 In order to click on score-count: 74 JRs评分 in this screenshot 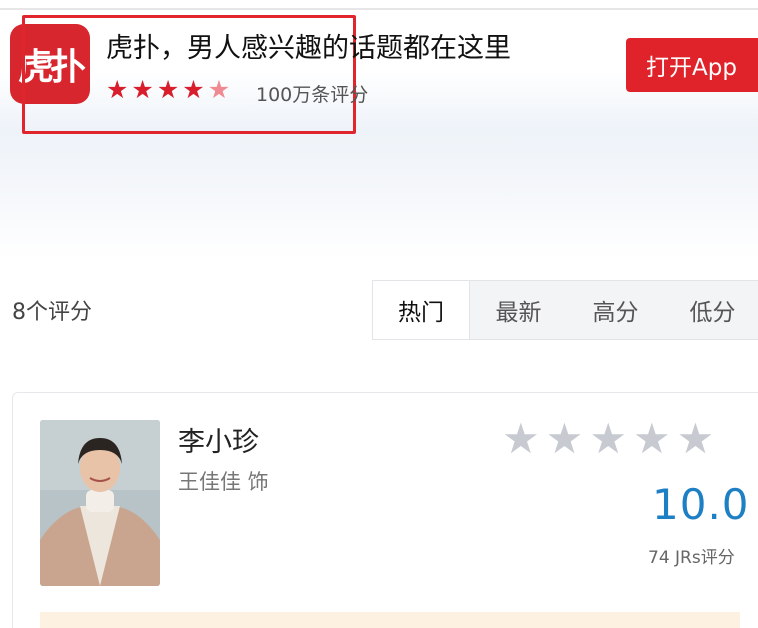, I will do `click(691, 558)`.